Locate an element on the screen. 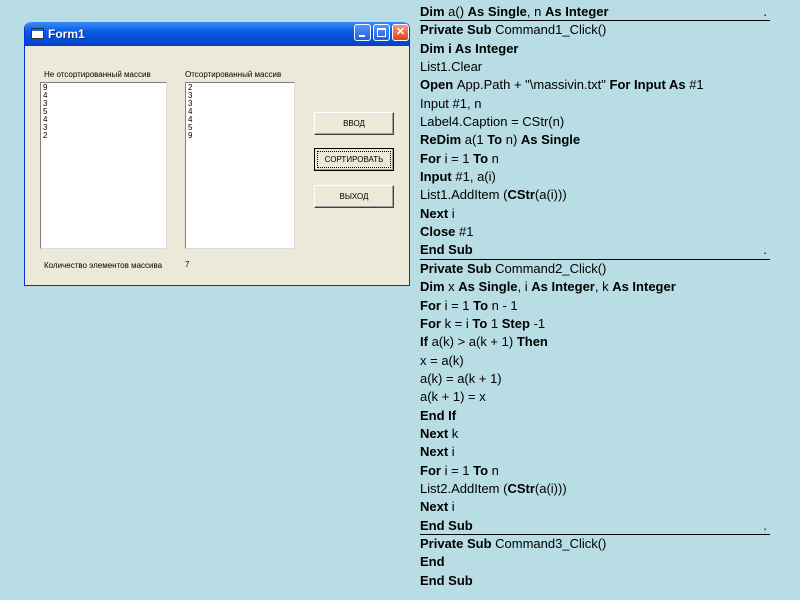 The width and height of the screenshot is (800, 600). code-text: App.Path + "\massivin.txt" is located at coordinates (533, 85).